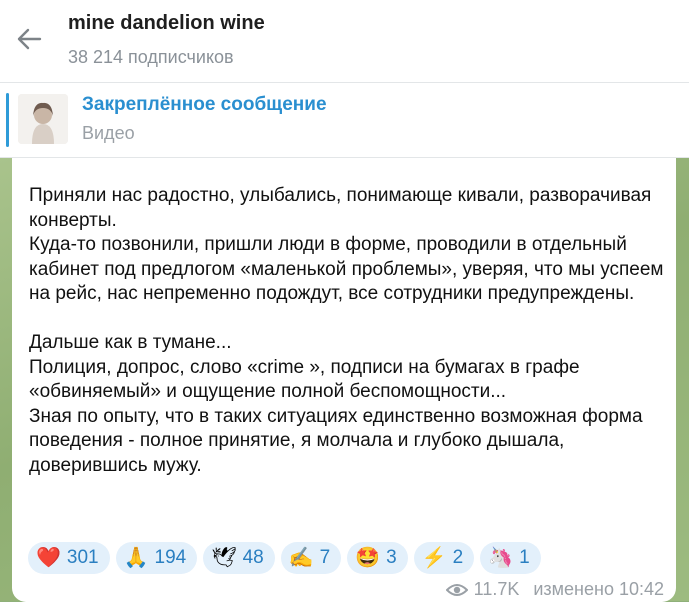 The height and width of the screenshot is (602, 689). Describe the element at coordinates (151, 57) in the screenshot. I see `subscriber-count: 38 214 подписчиков` at that location.